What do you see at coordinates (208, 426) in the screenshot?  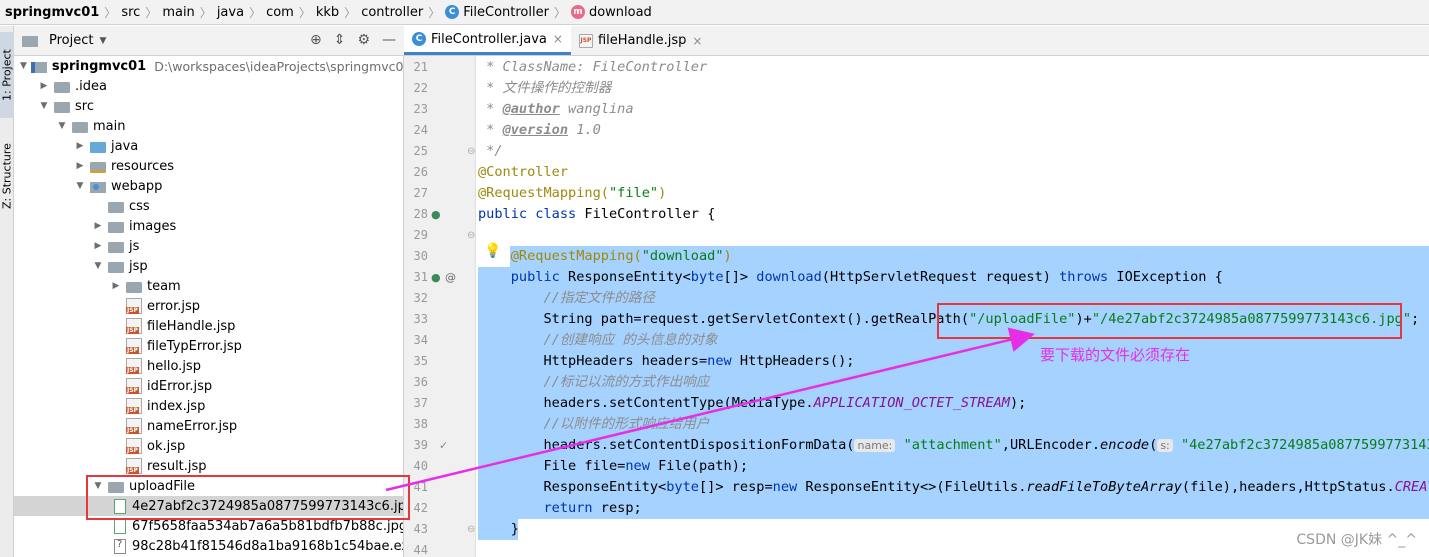 I see `tree-item: nameError.jsp` at bounding box center [208, 426].